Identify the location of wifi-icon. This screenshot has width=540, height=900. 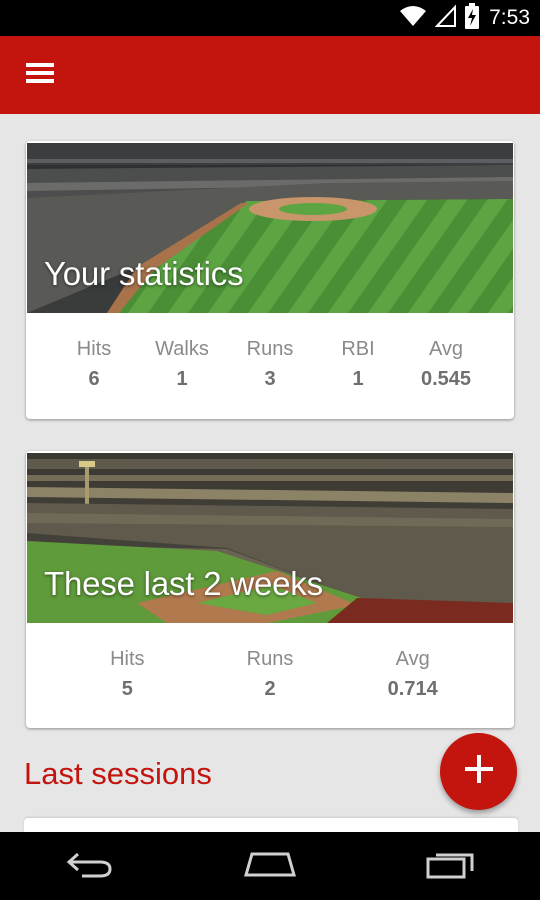
(413, 18).